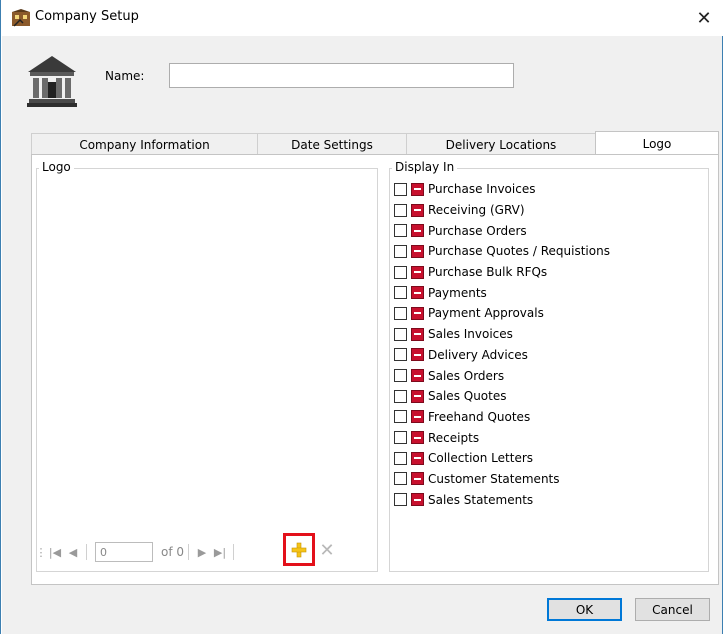  I want to click on list-item-label: Collection Letters, so click(481, 458).